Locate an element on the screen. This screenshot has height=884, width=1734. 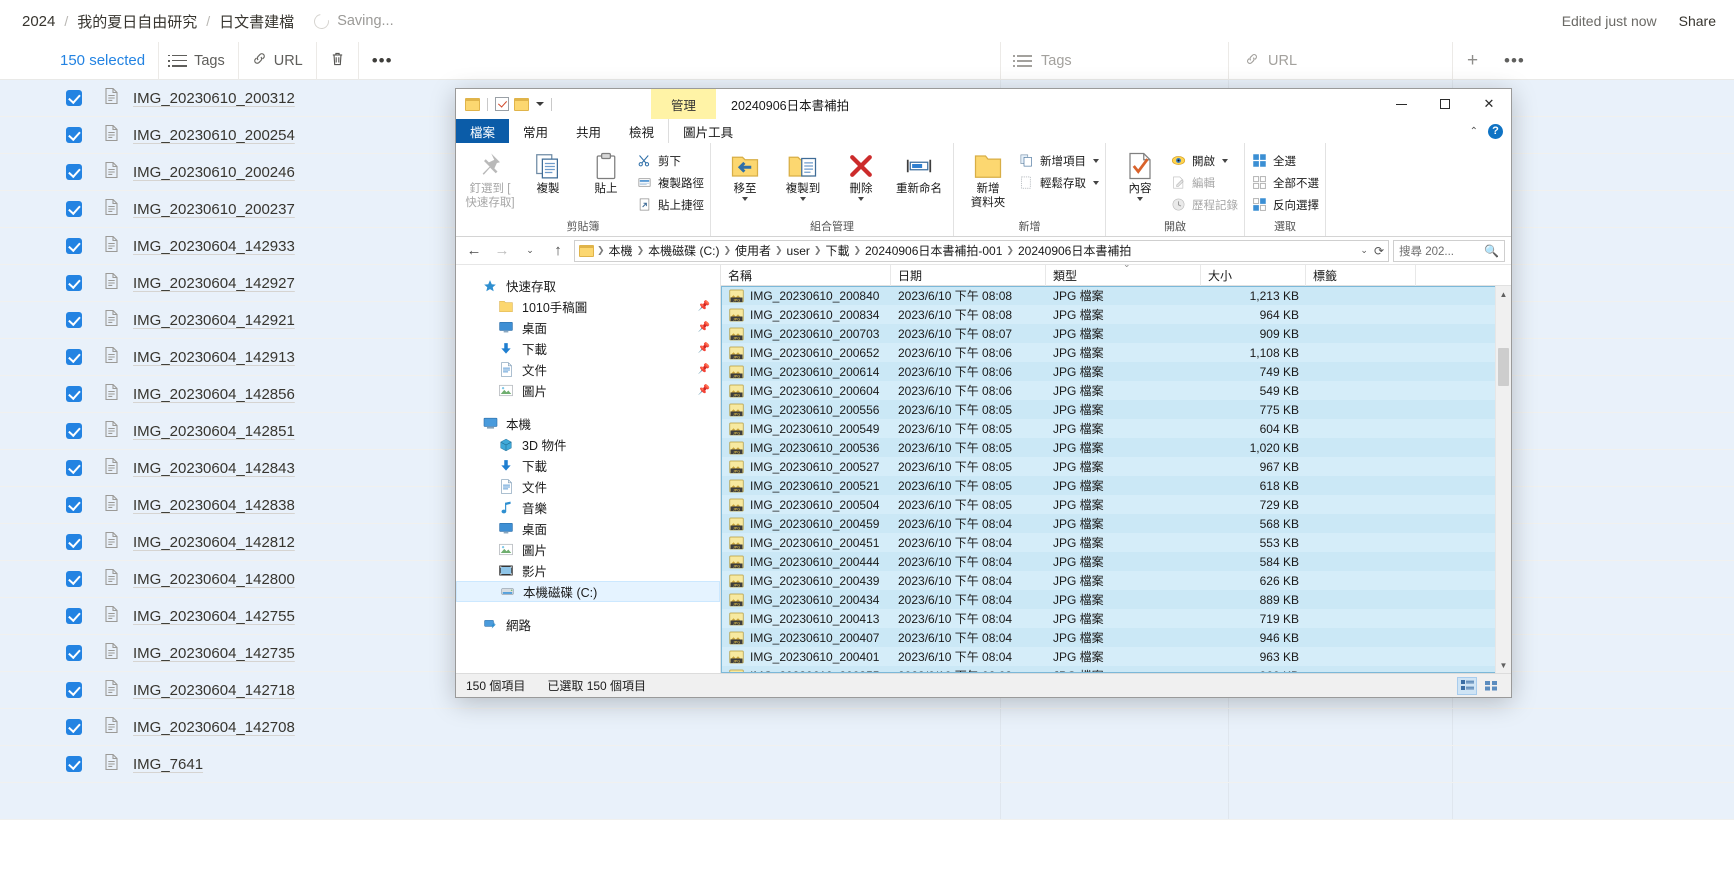
nav-item-影片: 影片 is located at coordinates (588, 570).